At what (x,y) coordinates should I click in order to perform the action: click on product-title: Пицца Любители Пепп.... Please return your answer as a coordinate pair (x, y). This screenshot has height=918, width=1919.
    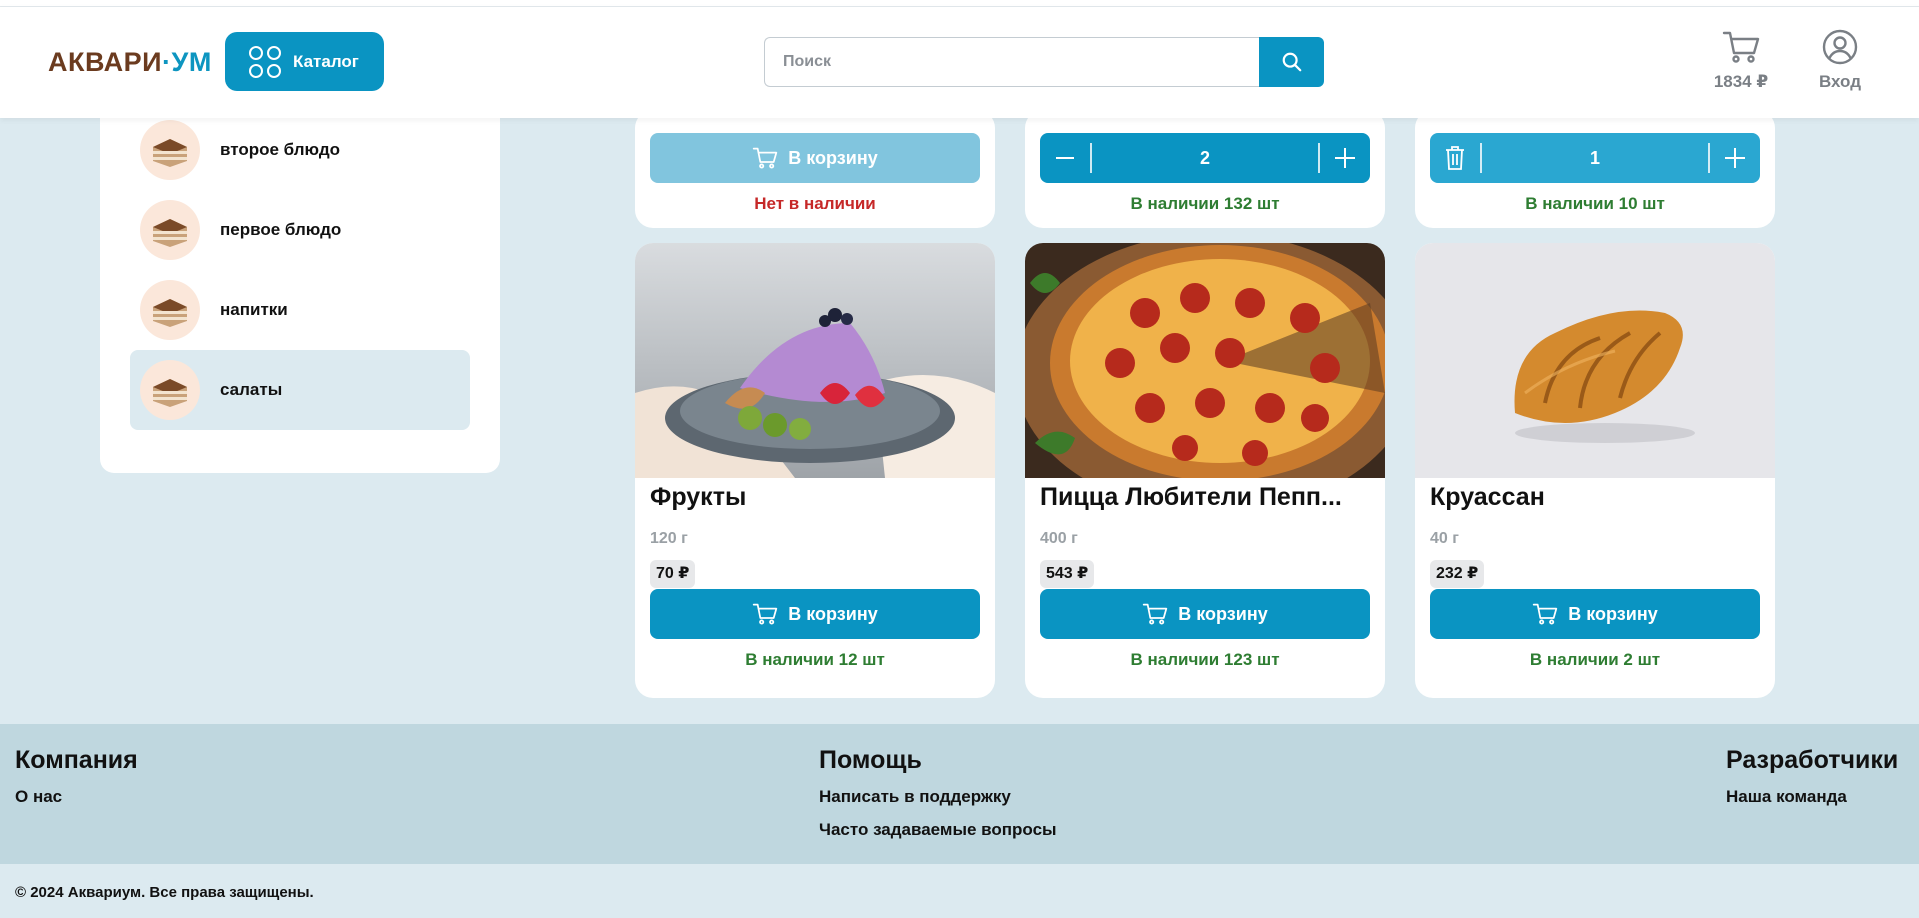
    Looking at the image, I should click on (1205, 497).